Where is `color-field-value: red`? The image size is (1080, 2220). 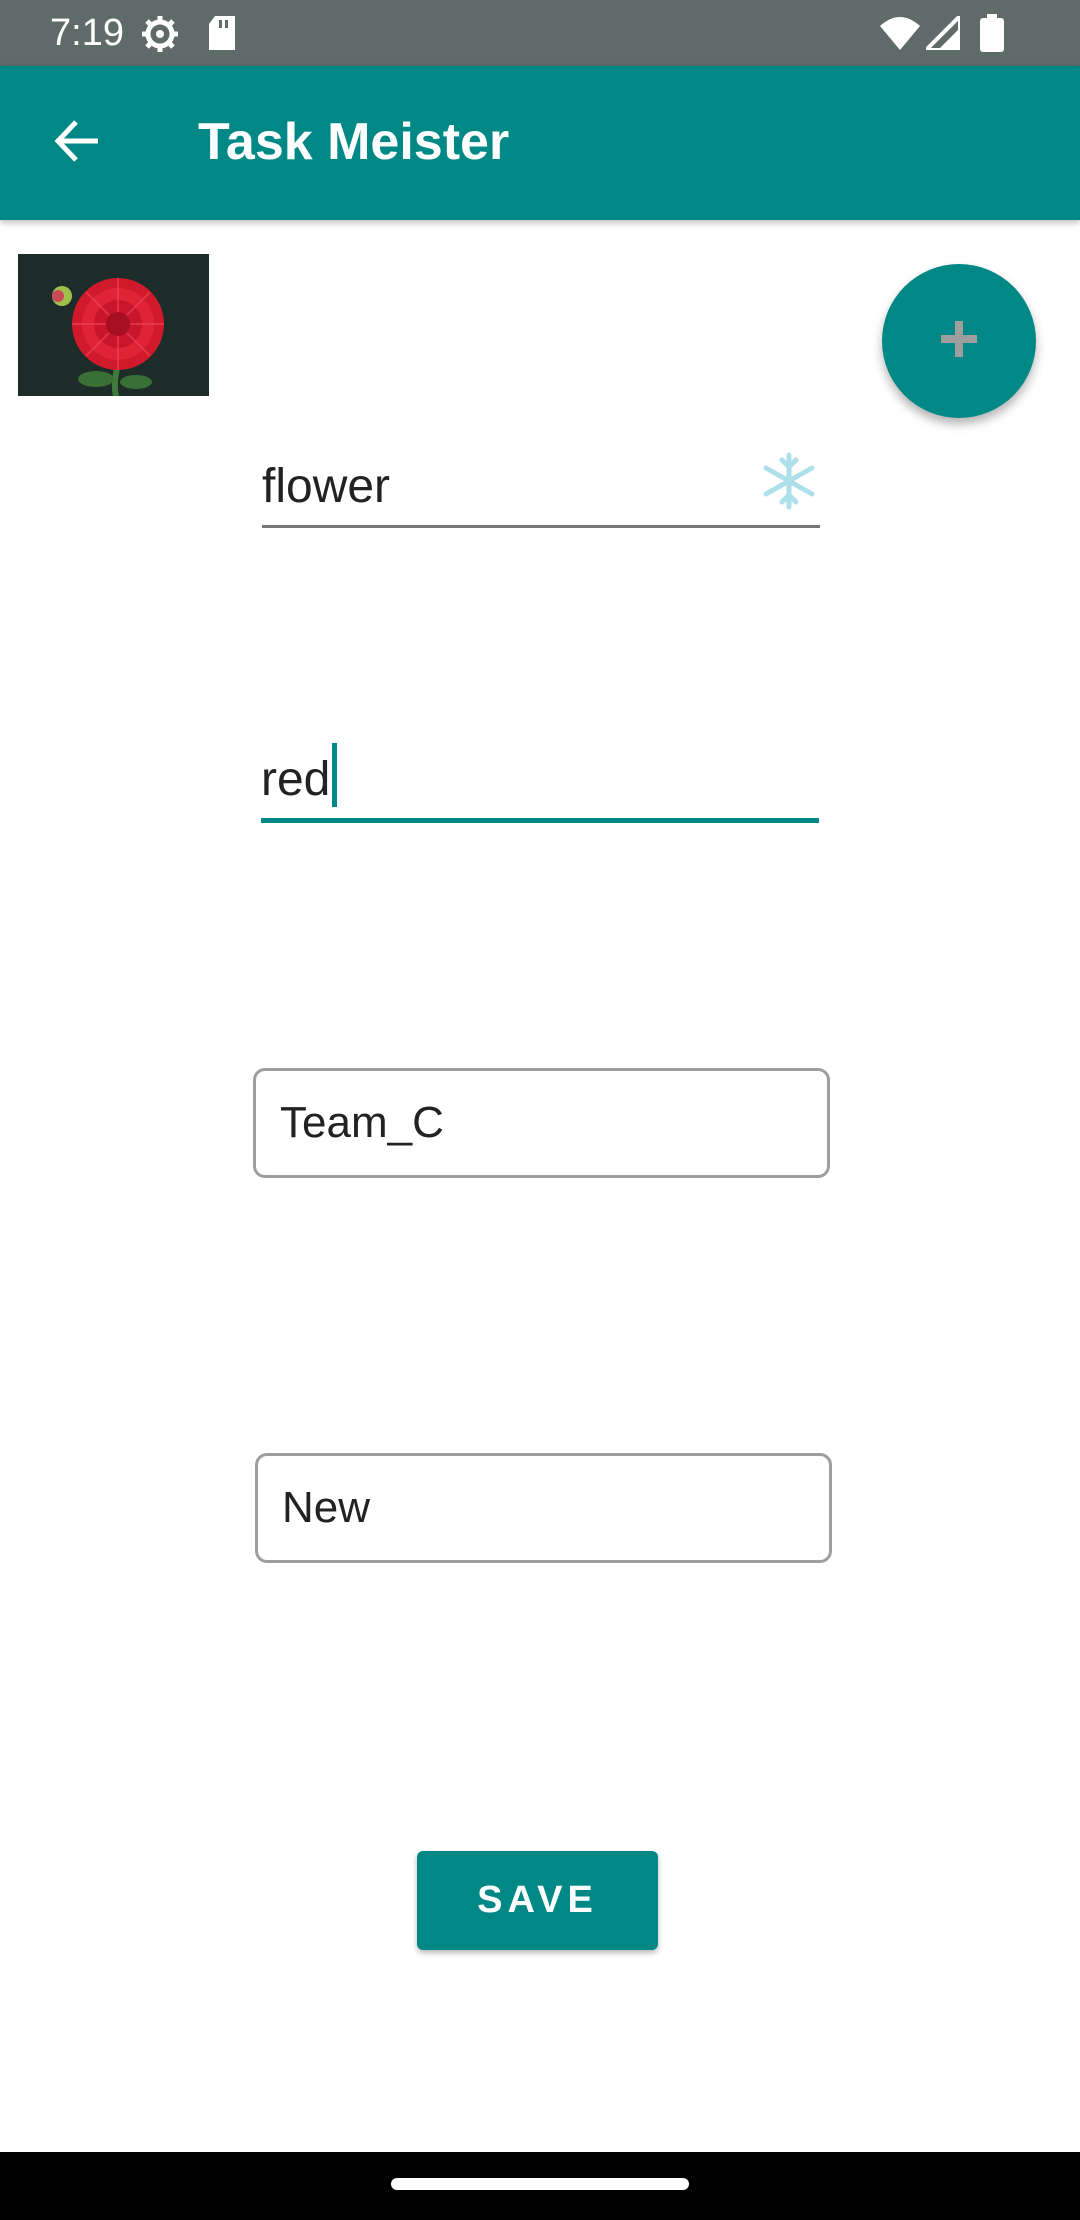
color-field-value: red is located at coordinates (296, 779).